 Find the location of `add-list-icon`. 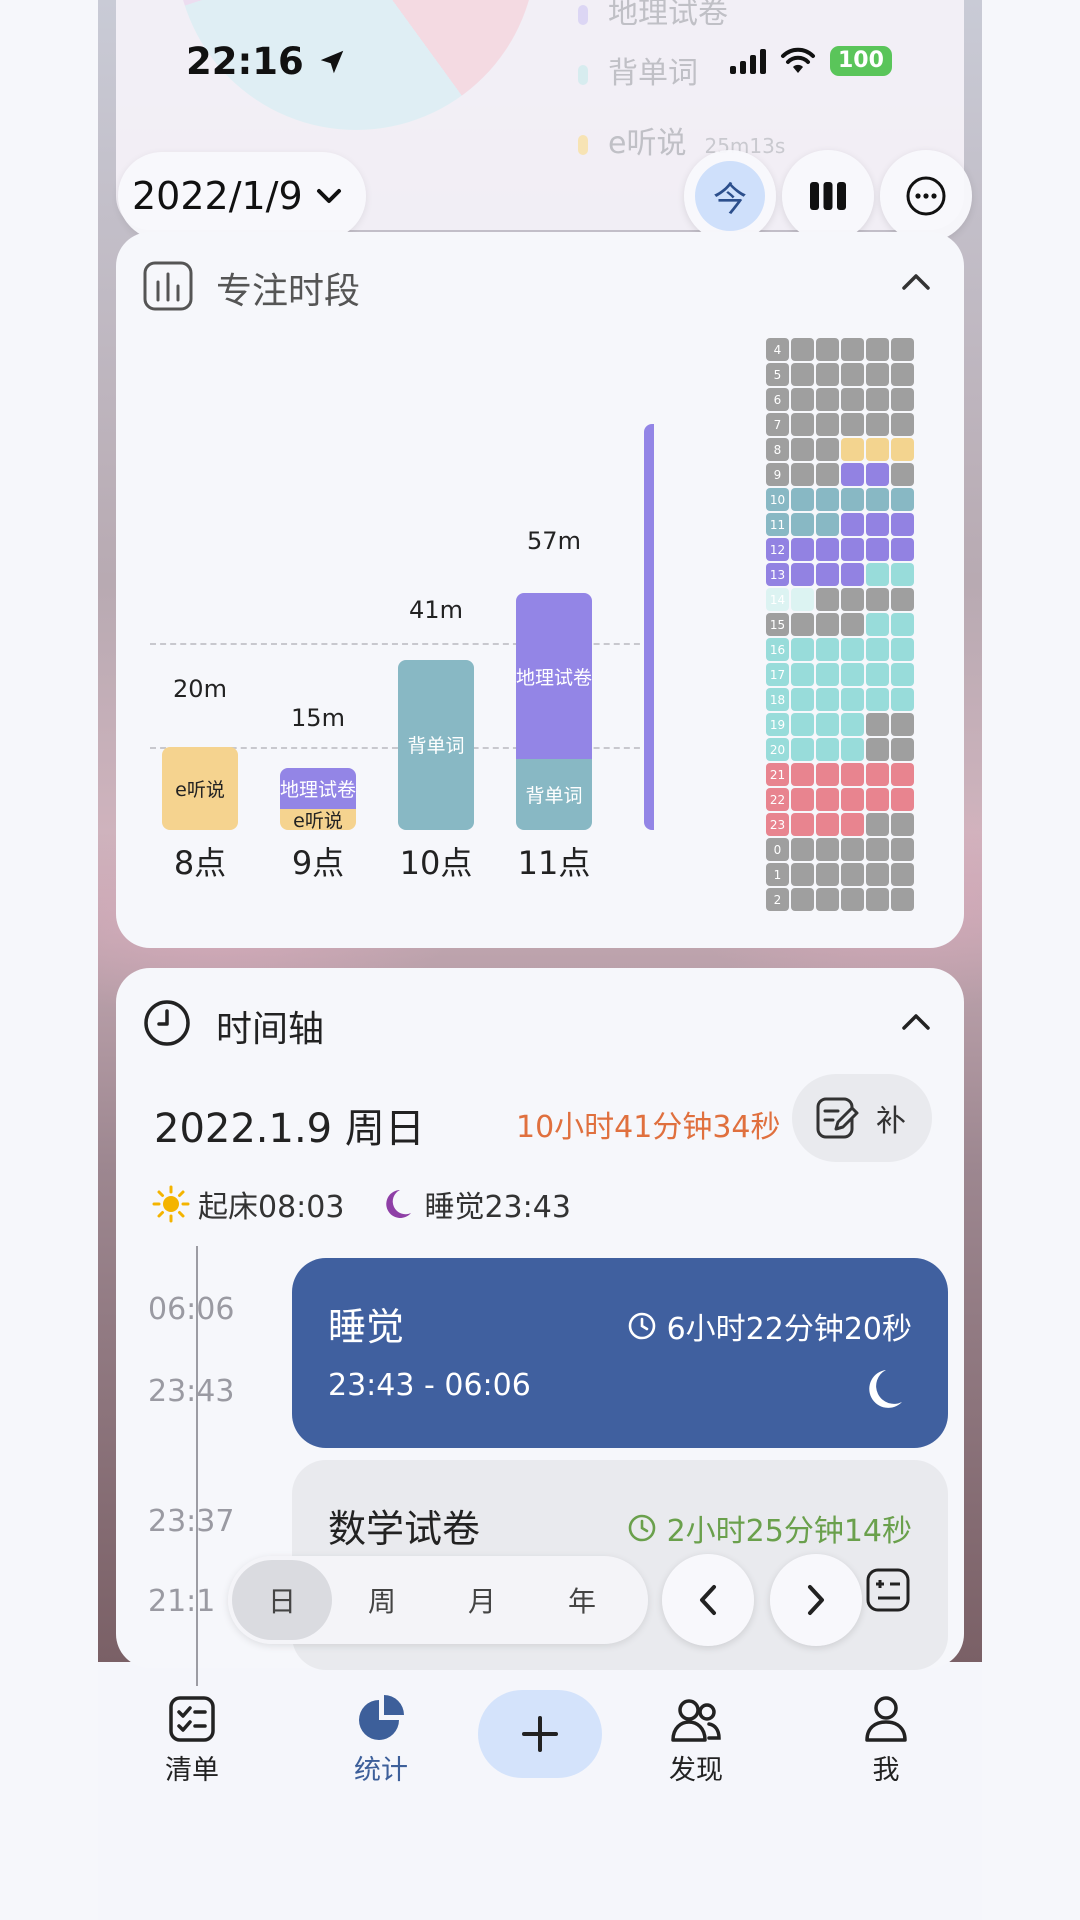

add-list-icon is located at coordinates (888, 1590).